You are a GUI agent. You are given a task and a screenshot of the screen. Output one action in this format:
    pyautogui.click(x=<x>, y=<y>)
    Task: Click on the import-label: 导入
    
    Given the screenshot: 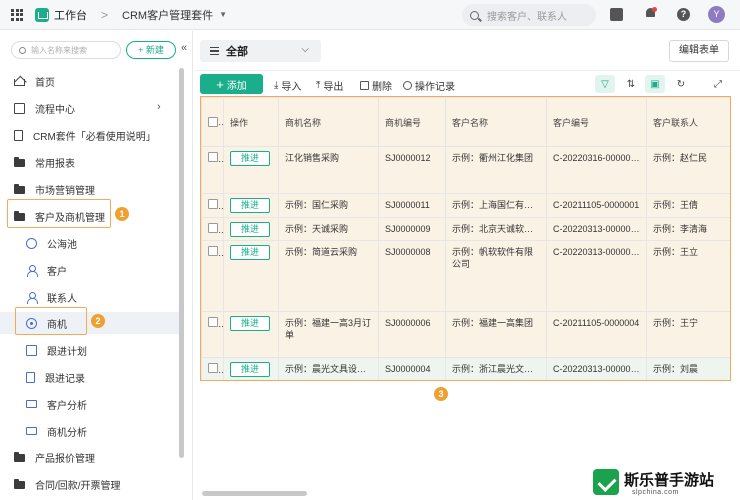 What is the action you would take?
    pyautogui.click(x=291, y=87)
    